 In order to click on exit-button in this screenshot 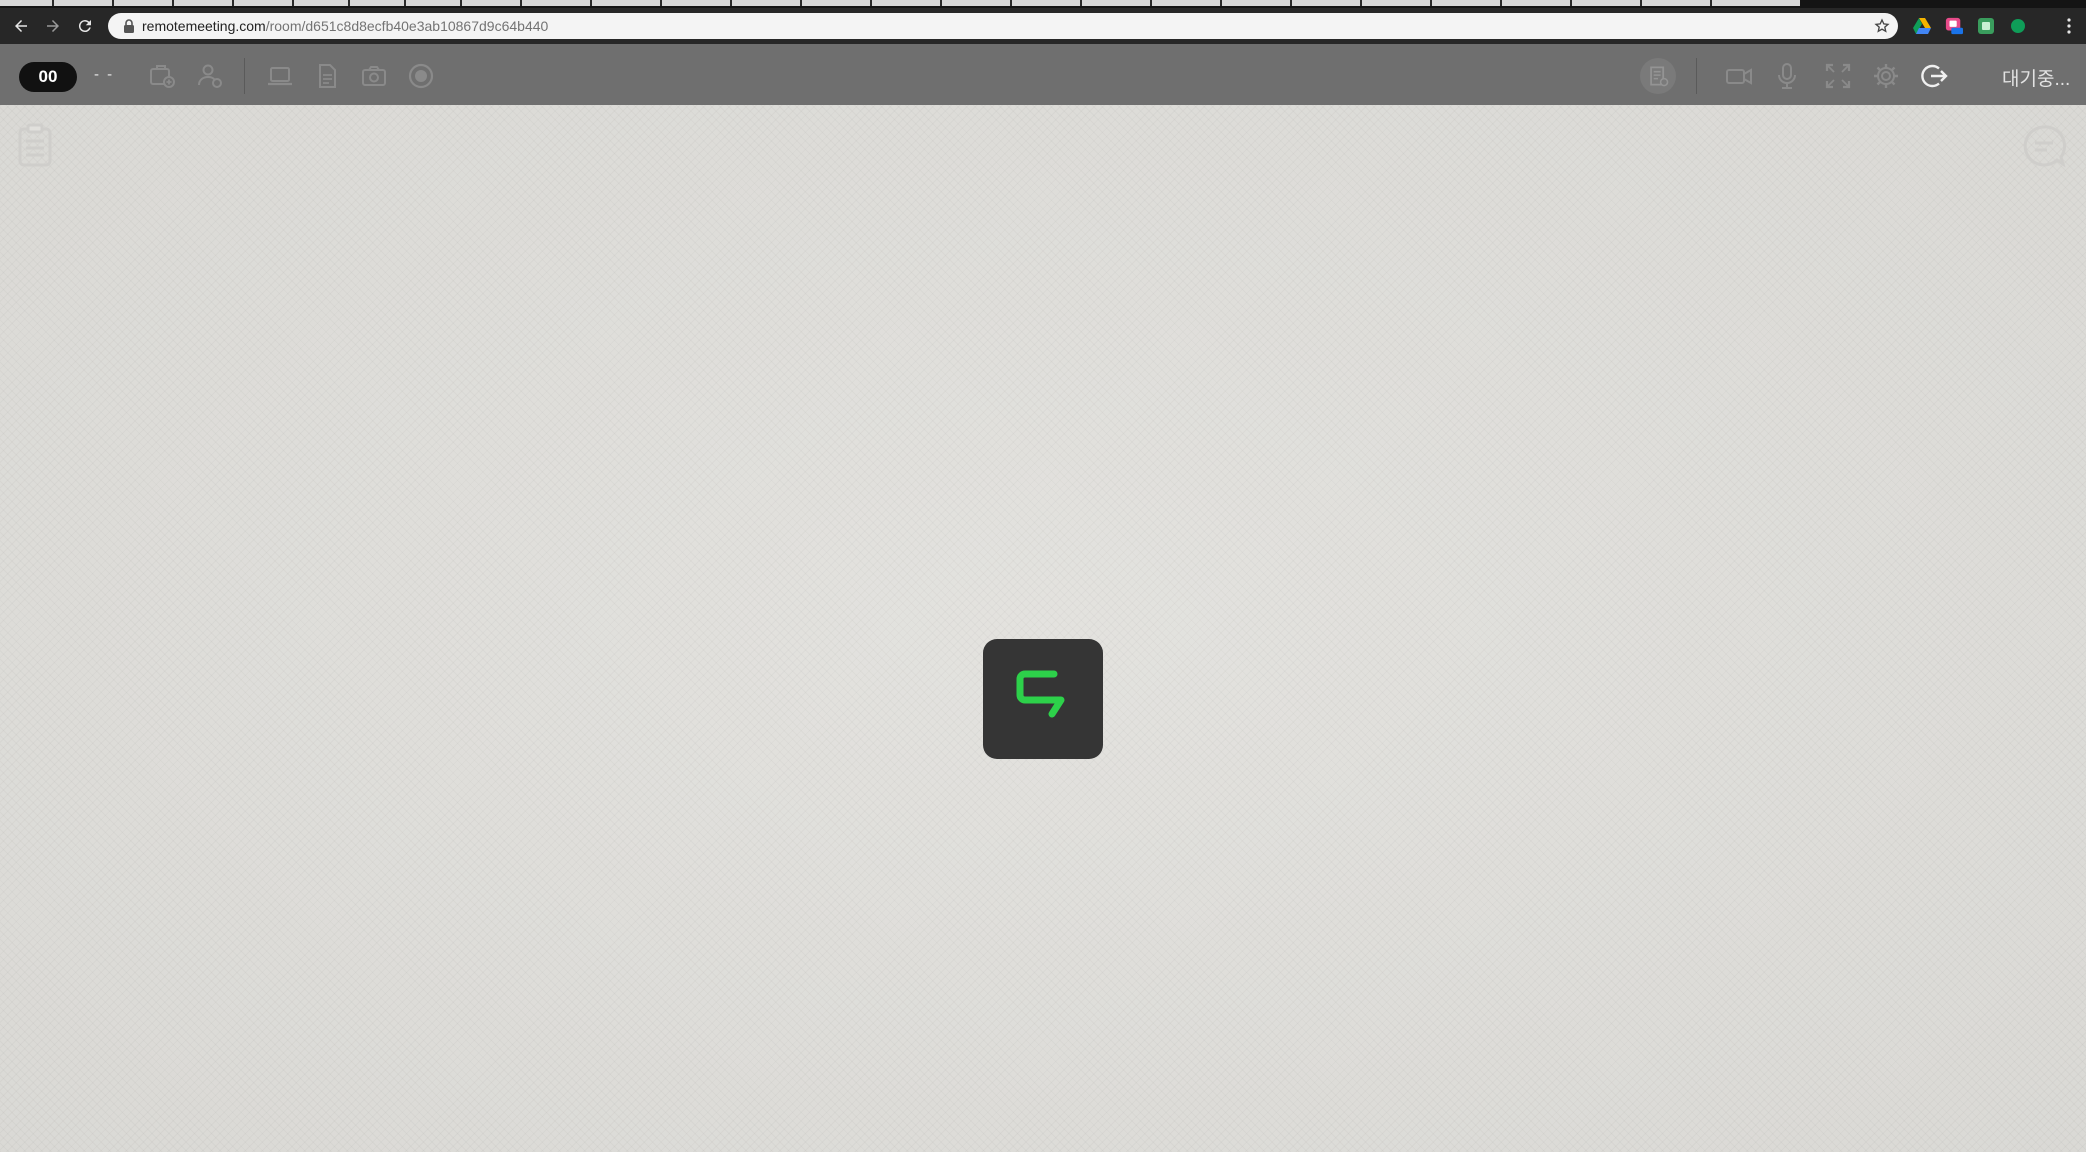, I will do `click(1934, 76)`.